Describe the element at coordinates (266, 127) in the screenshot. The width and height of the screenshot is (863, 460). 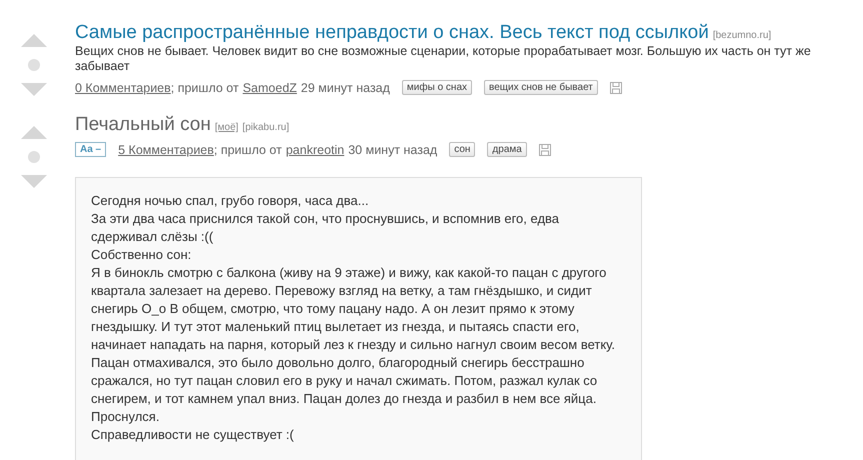
I see `source-domain: [pikabu.ru]` at that location.